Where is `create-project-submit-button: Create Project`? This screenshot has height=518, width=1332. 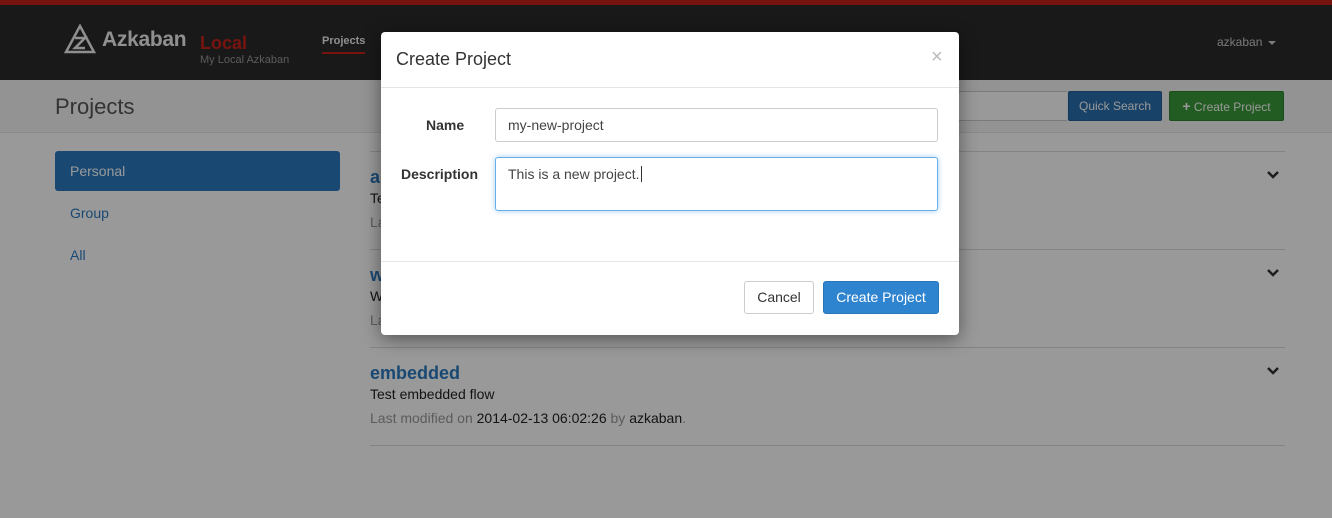 create-project-submit-button: Create Project is located at coordinates (881, 297).